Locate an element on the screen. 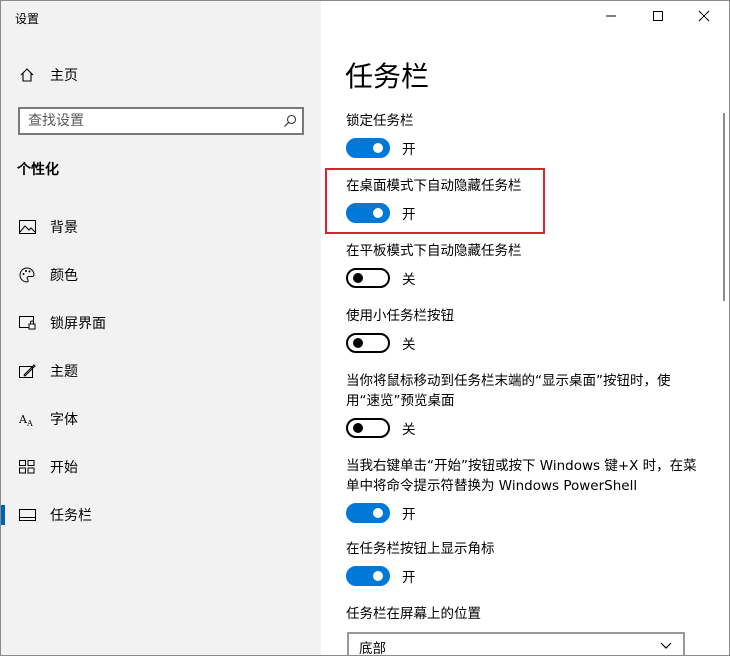  setting-label: 在平板模式下自动隐藏任务栏 is located at coordinates (434, 251).